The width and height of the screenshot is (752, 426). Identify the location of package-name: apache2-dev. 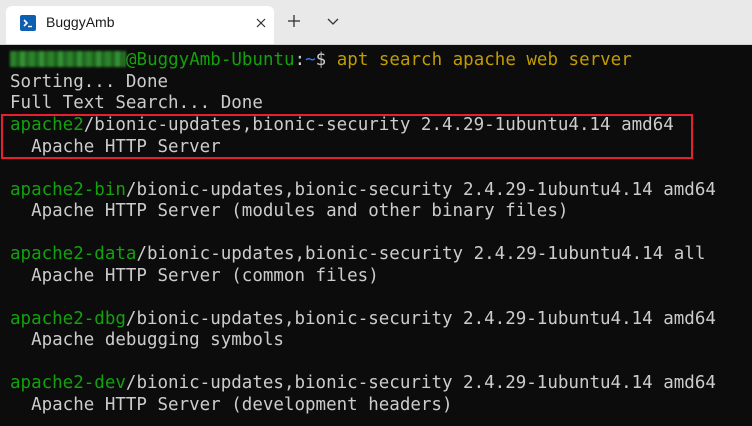
(68, 383).